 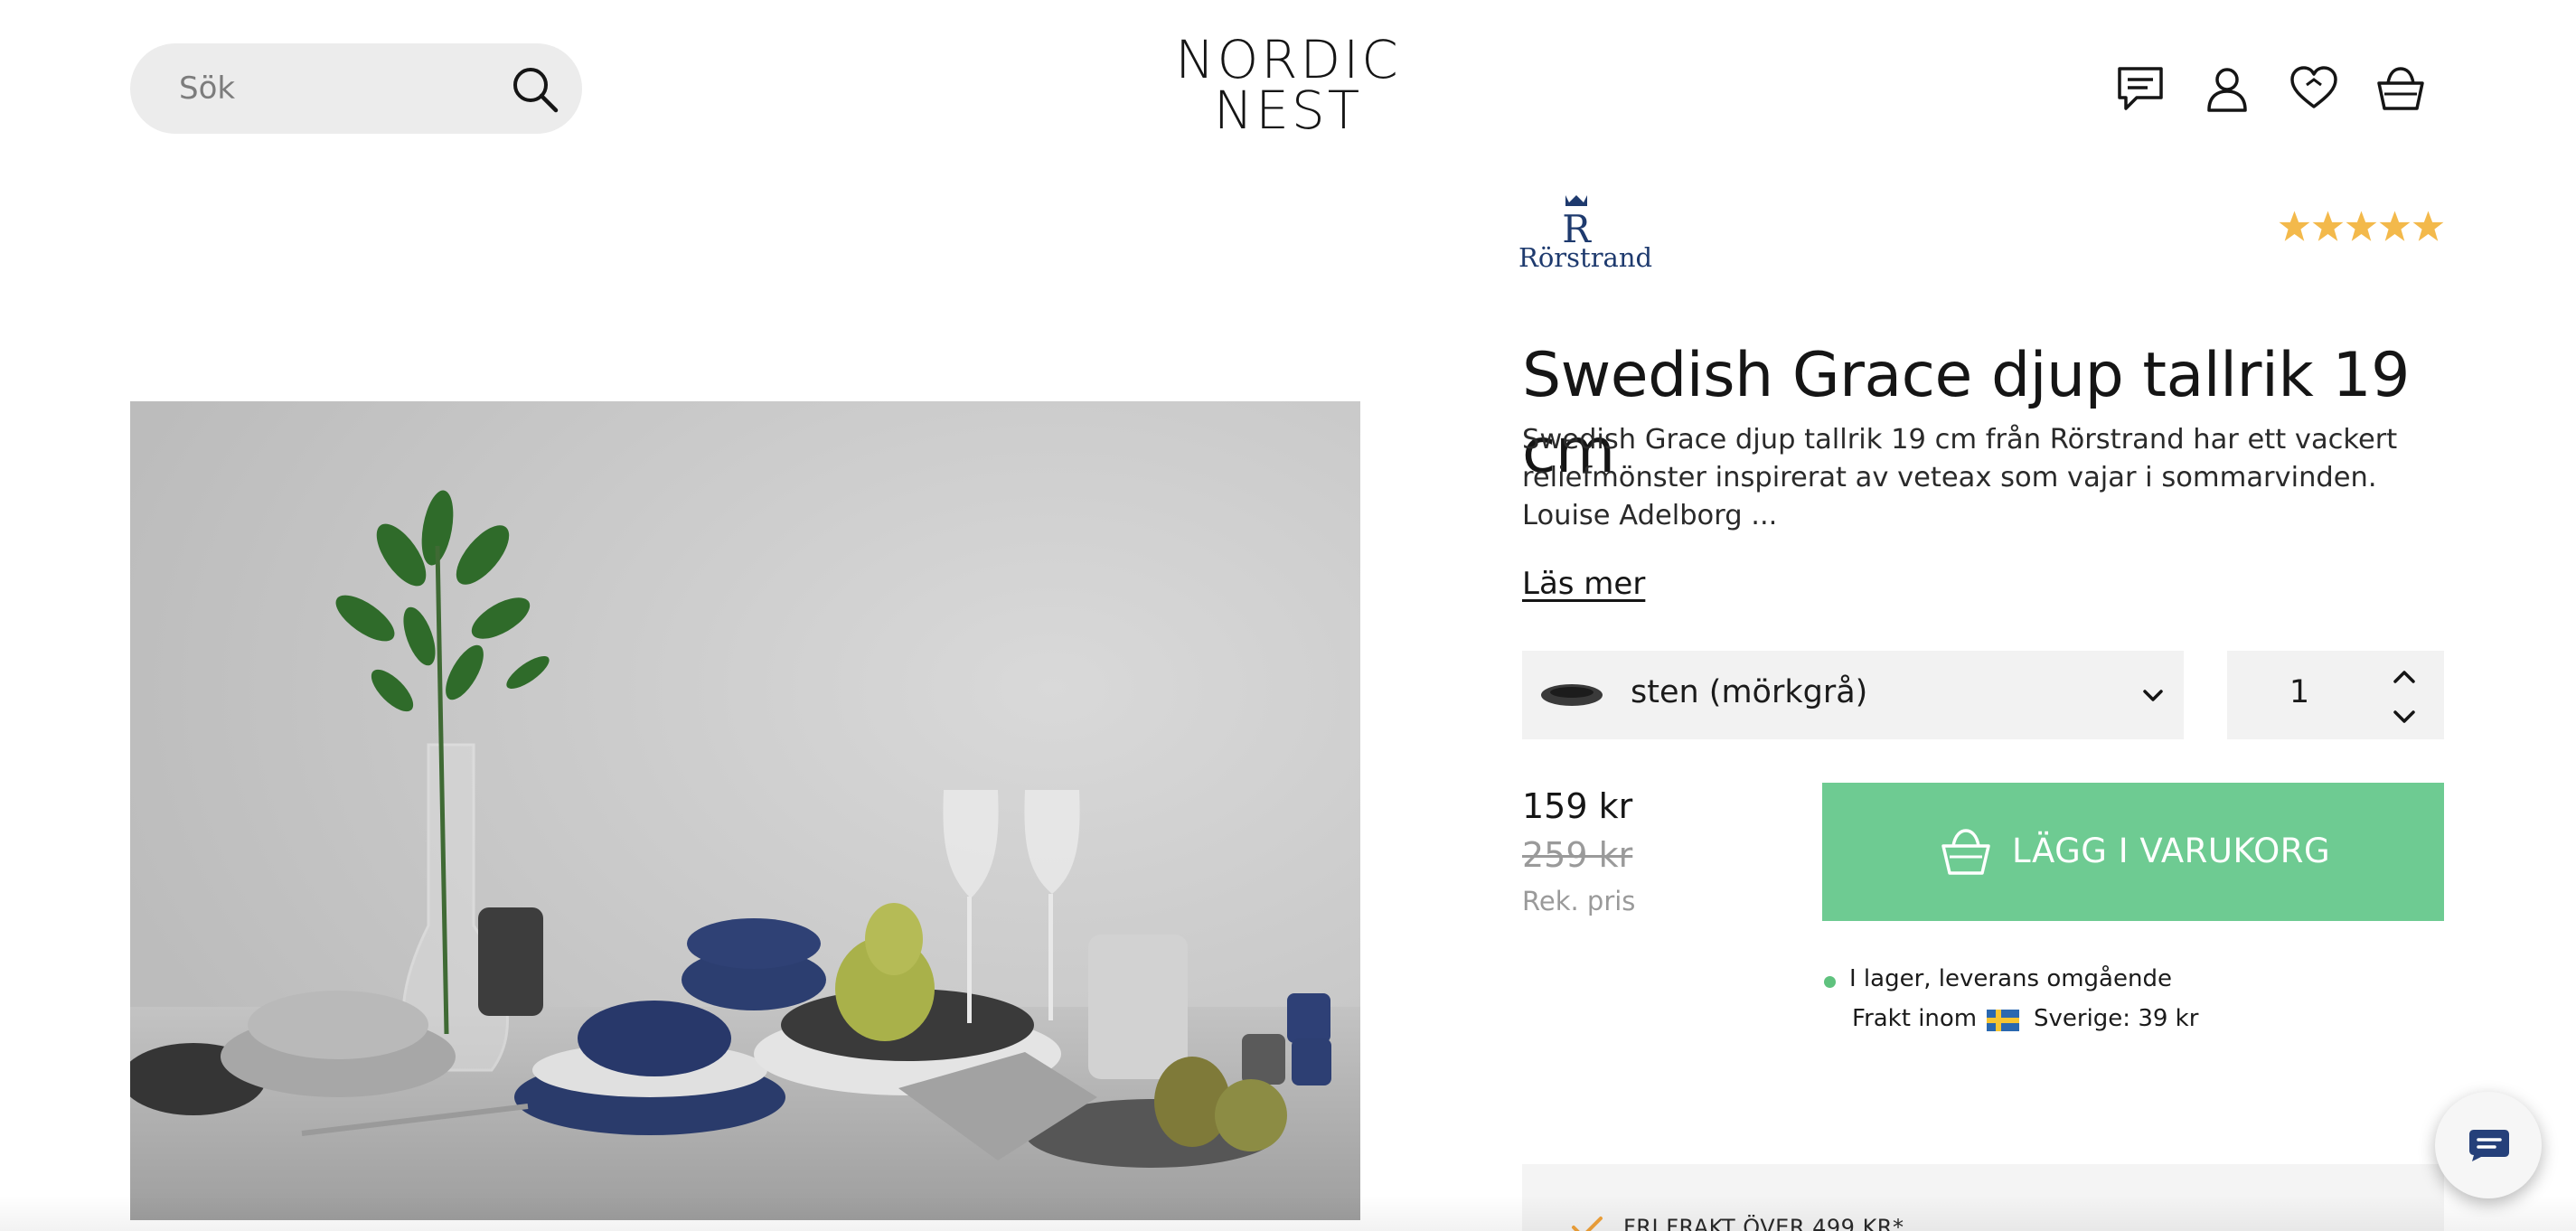 I want to click on crown-r-icon: R, so click(x=1577, y=221).